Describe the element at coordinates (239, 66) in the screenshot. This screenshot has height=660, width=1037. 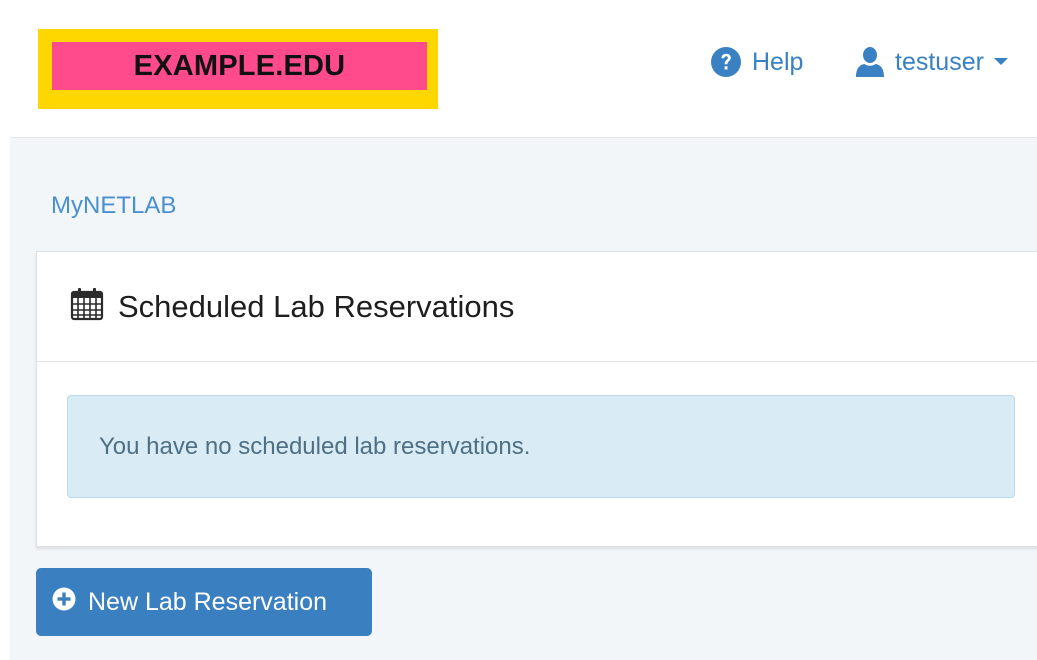
I see `logo-text: EXAMPLE.EDU` at that location.